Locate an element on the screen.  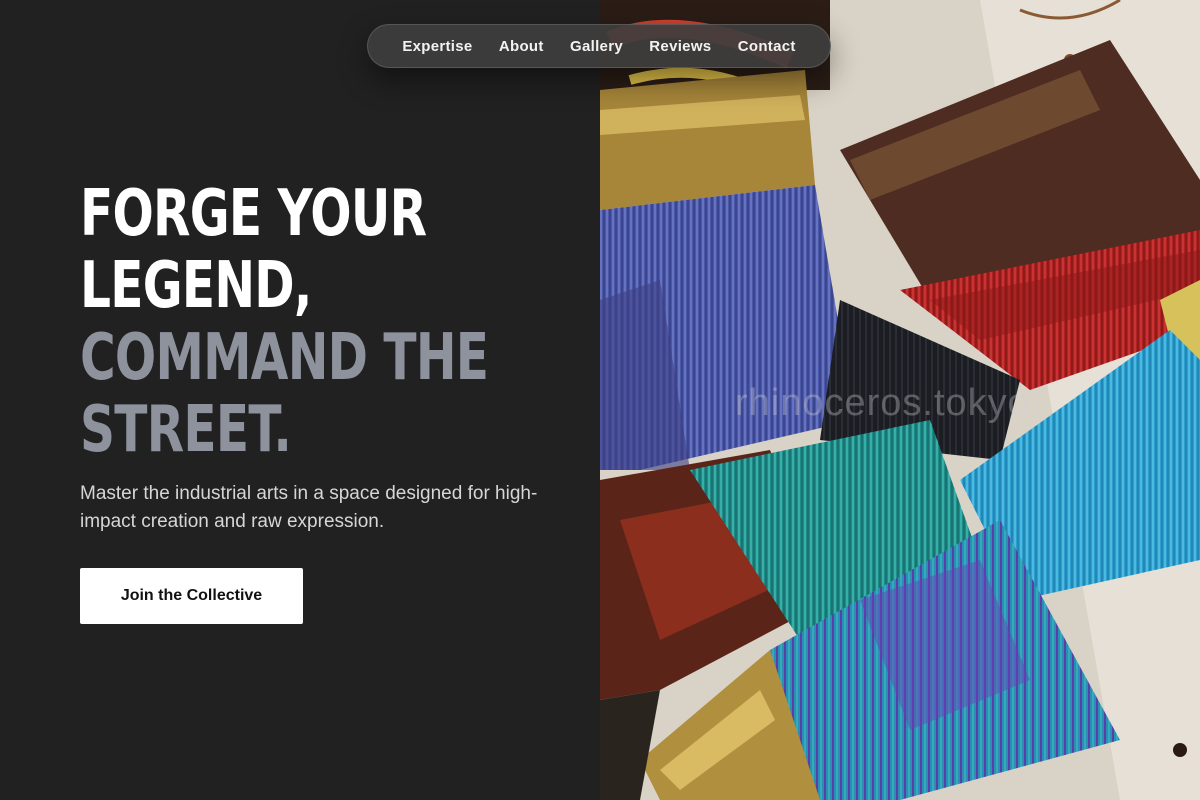
nav-item-expertise: Expertise is located at coordinates (437, 46).